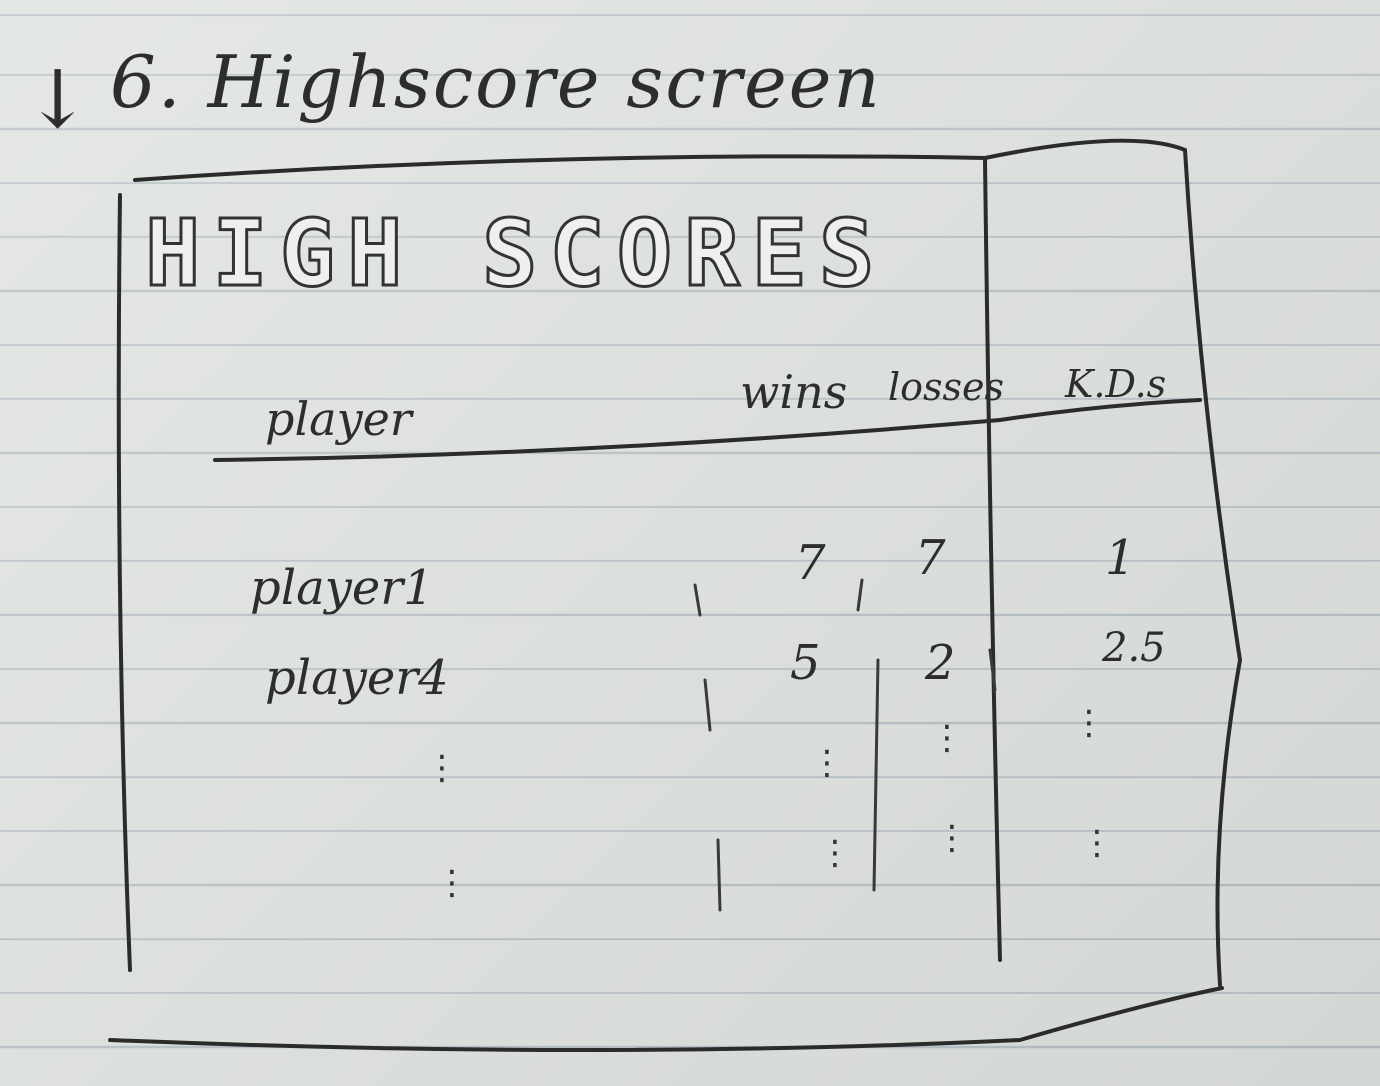  What do you see at coordinates (342, 588) in the screenshot?
I see `row-1-player: player1` at bounding box center [342, 588].